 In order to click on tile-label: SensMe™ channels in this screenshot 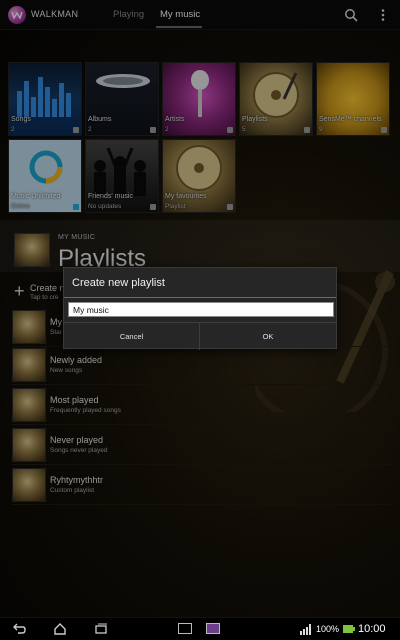, I will do `click(350, 119)`.